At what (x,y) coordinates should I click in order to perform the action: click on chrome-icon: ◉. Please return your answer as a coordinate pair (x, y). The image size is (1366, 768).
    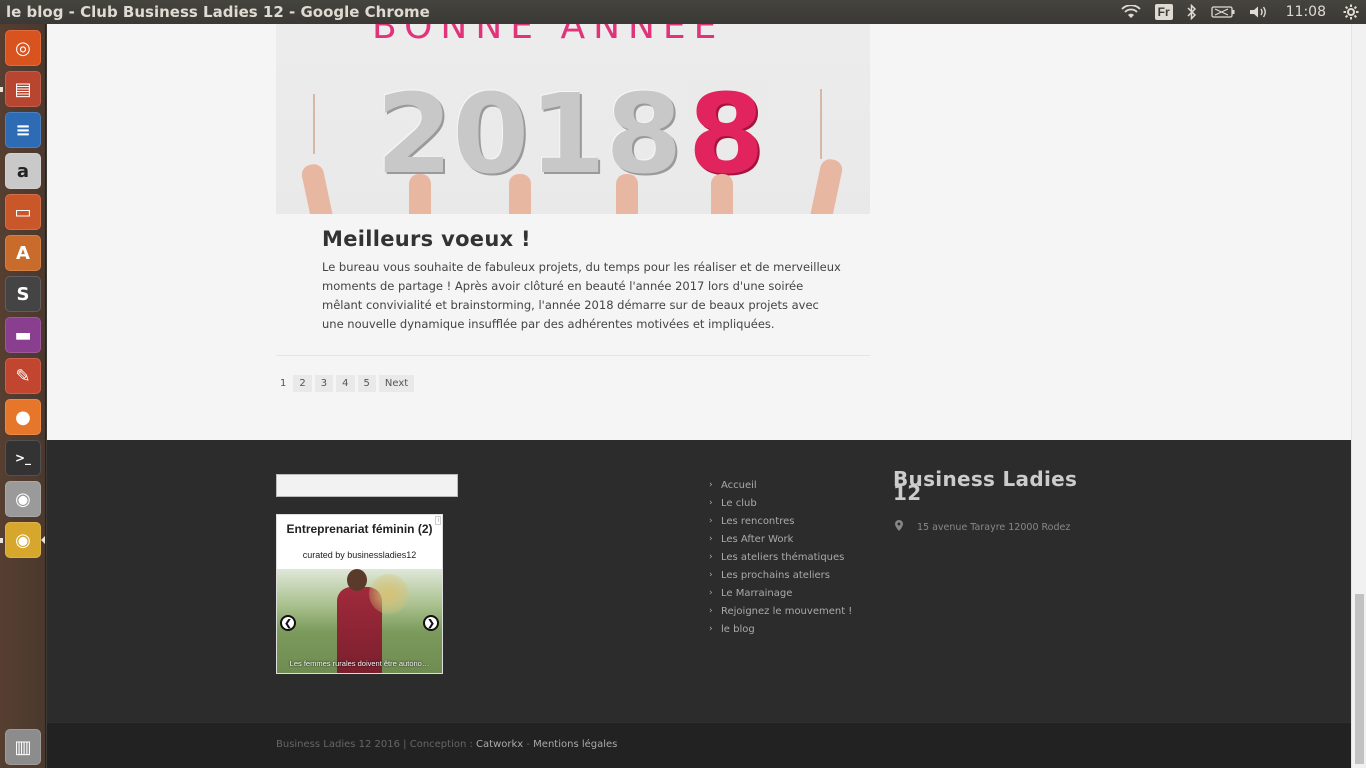
    Looking at the image, I should click on (23, 540).